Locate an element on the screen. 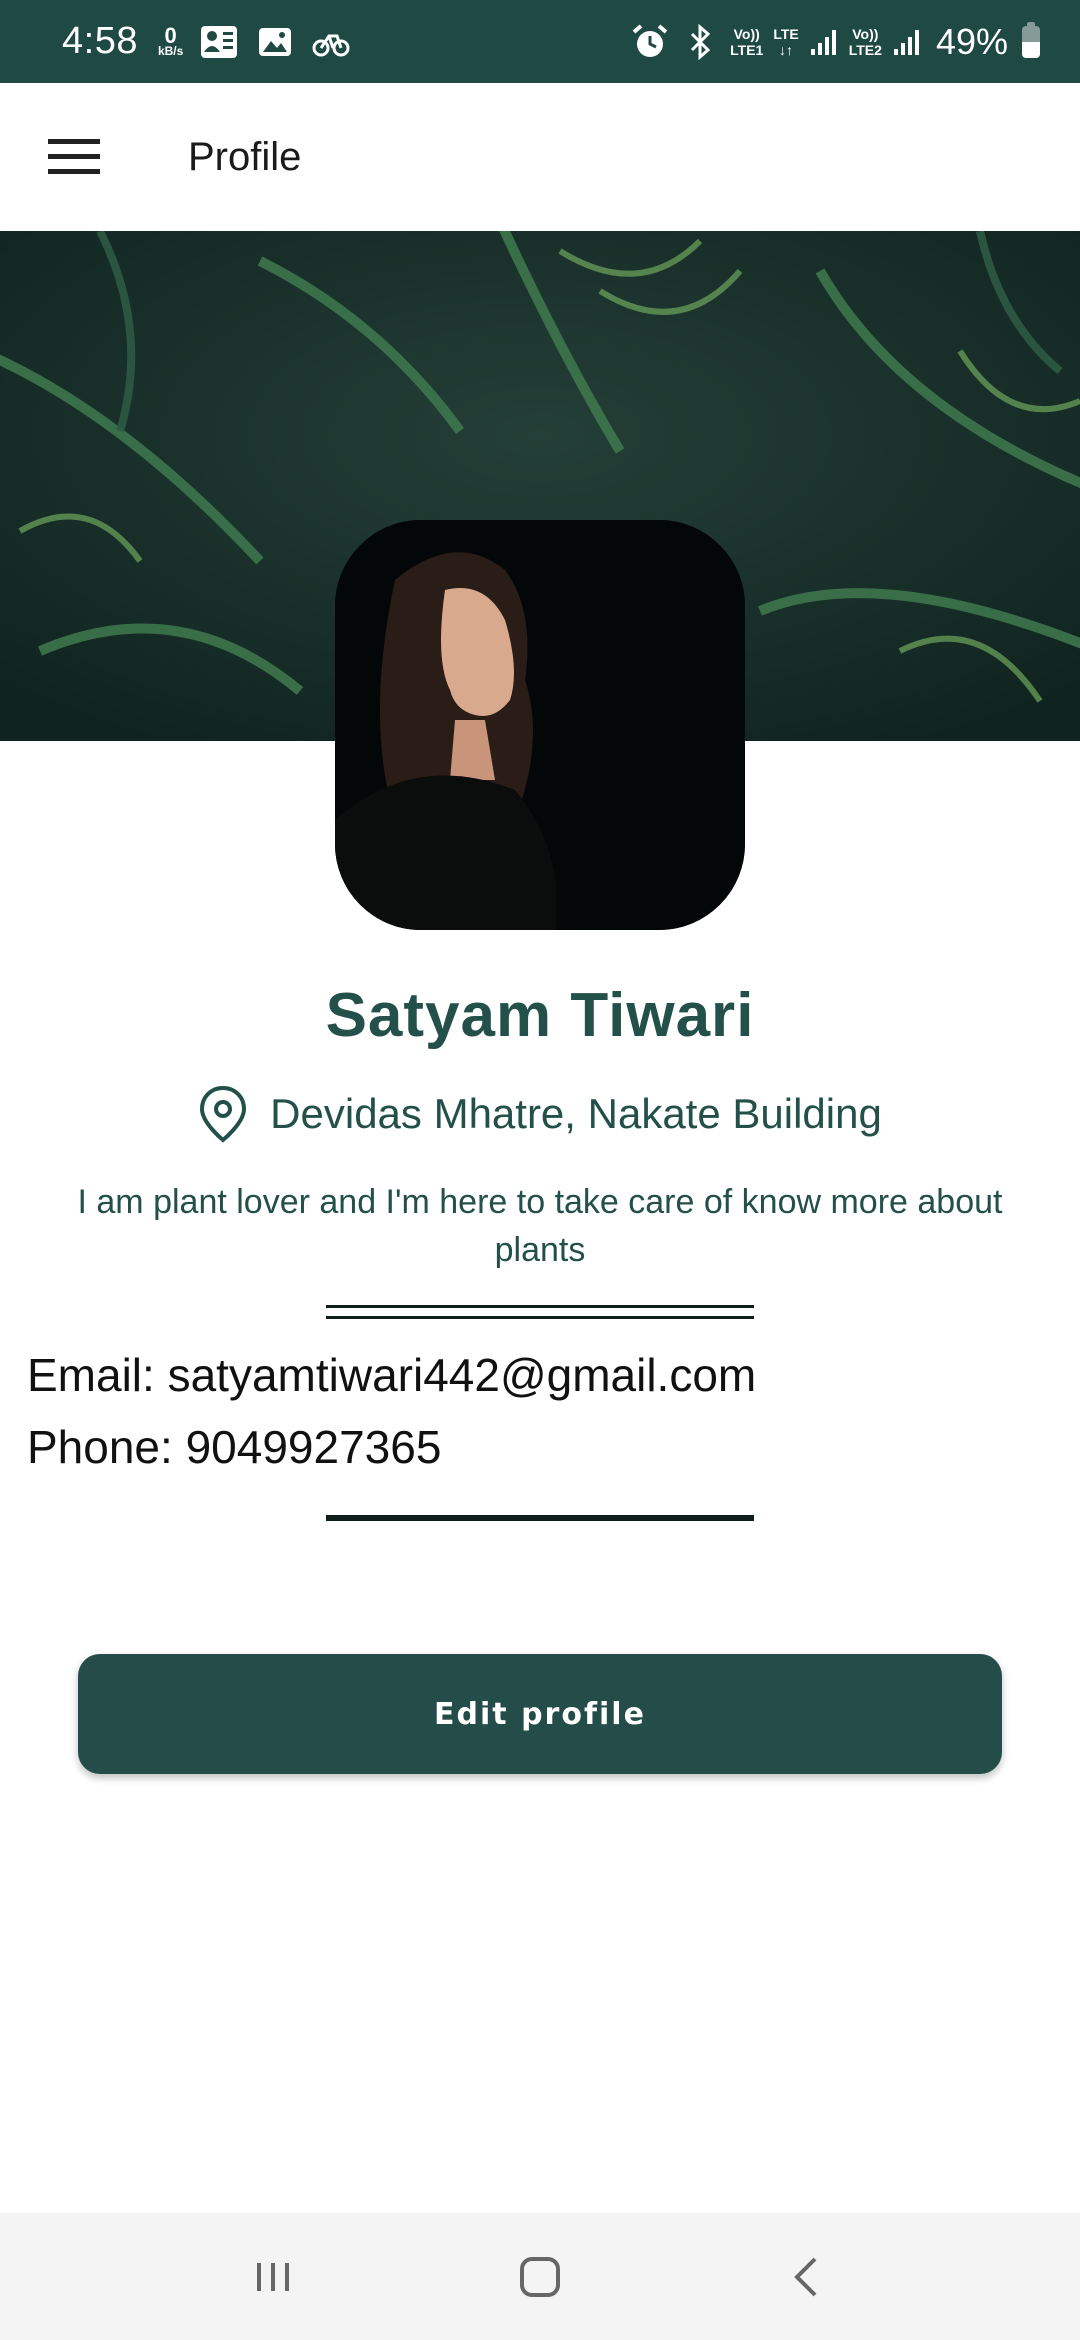 Image resolution: width=1080 pixels, height=2340 pixels. data-rate-value: 0 is located at coordinates (170, 35).